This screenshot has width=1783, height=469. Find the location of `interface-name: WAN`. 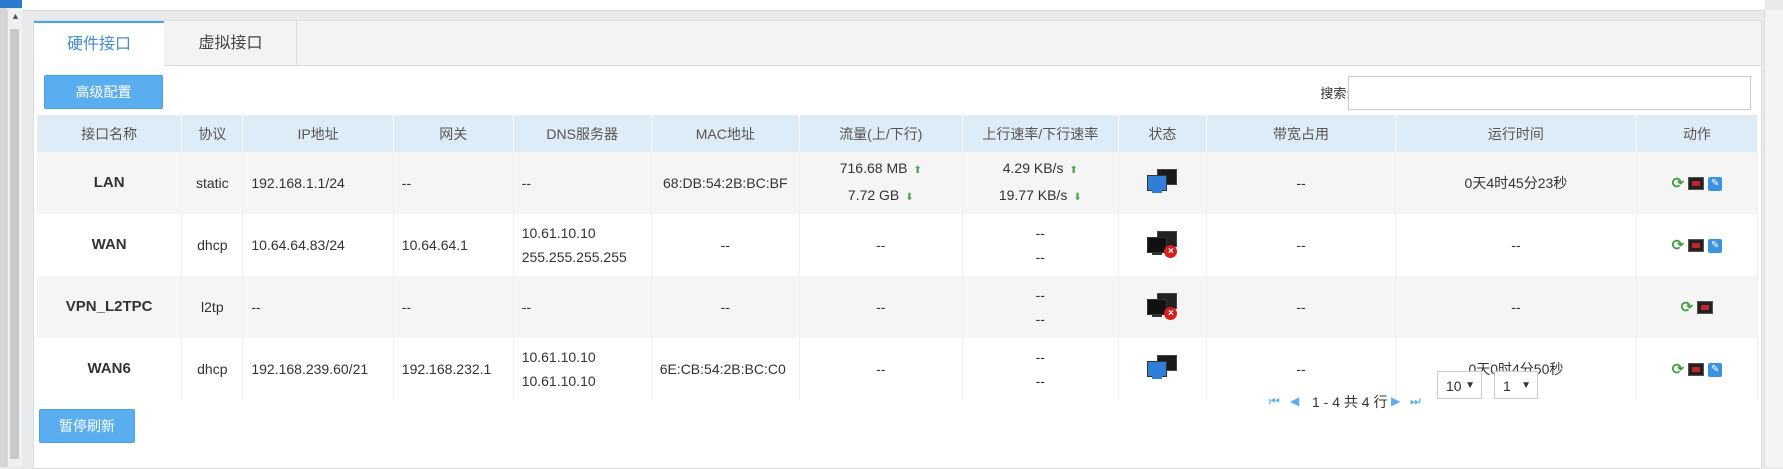

interface-name: WAN is located at coordinates (110, 245).